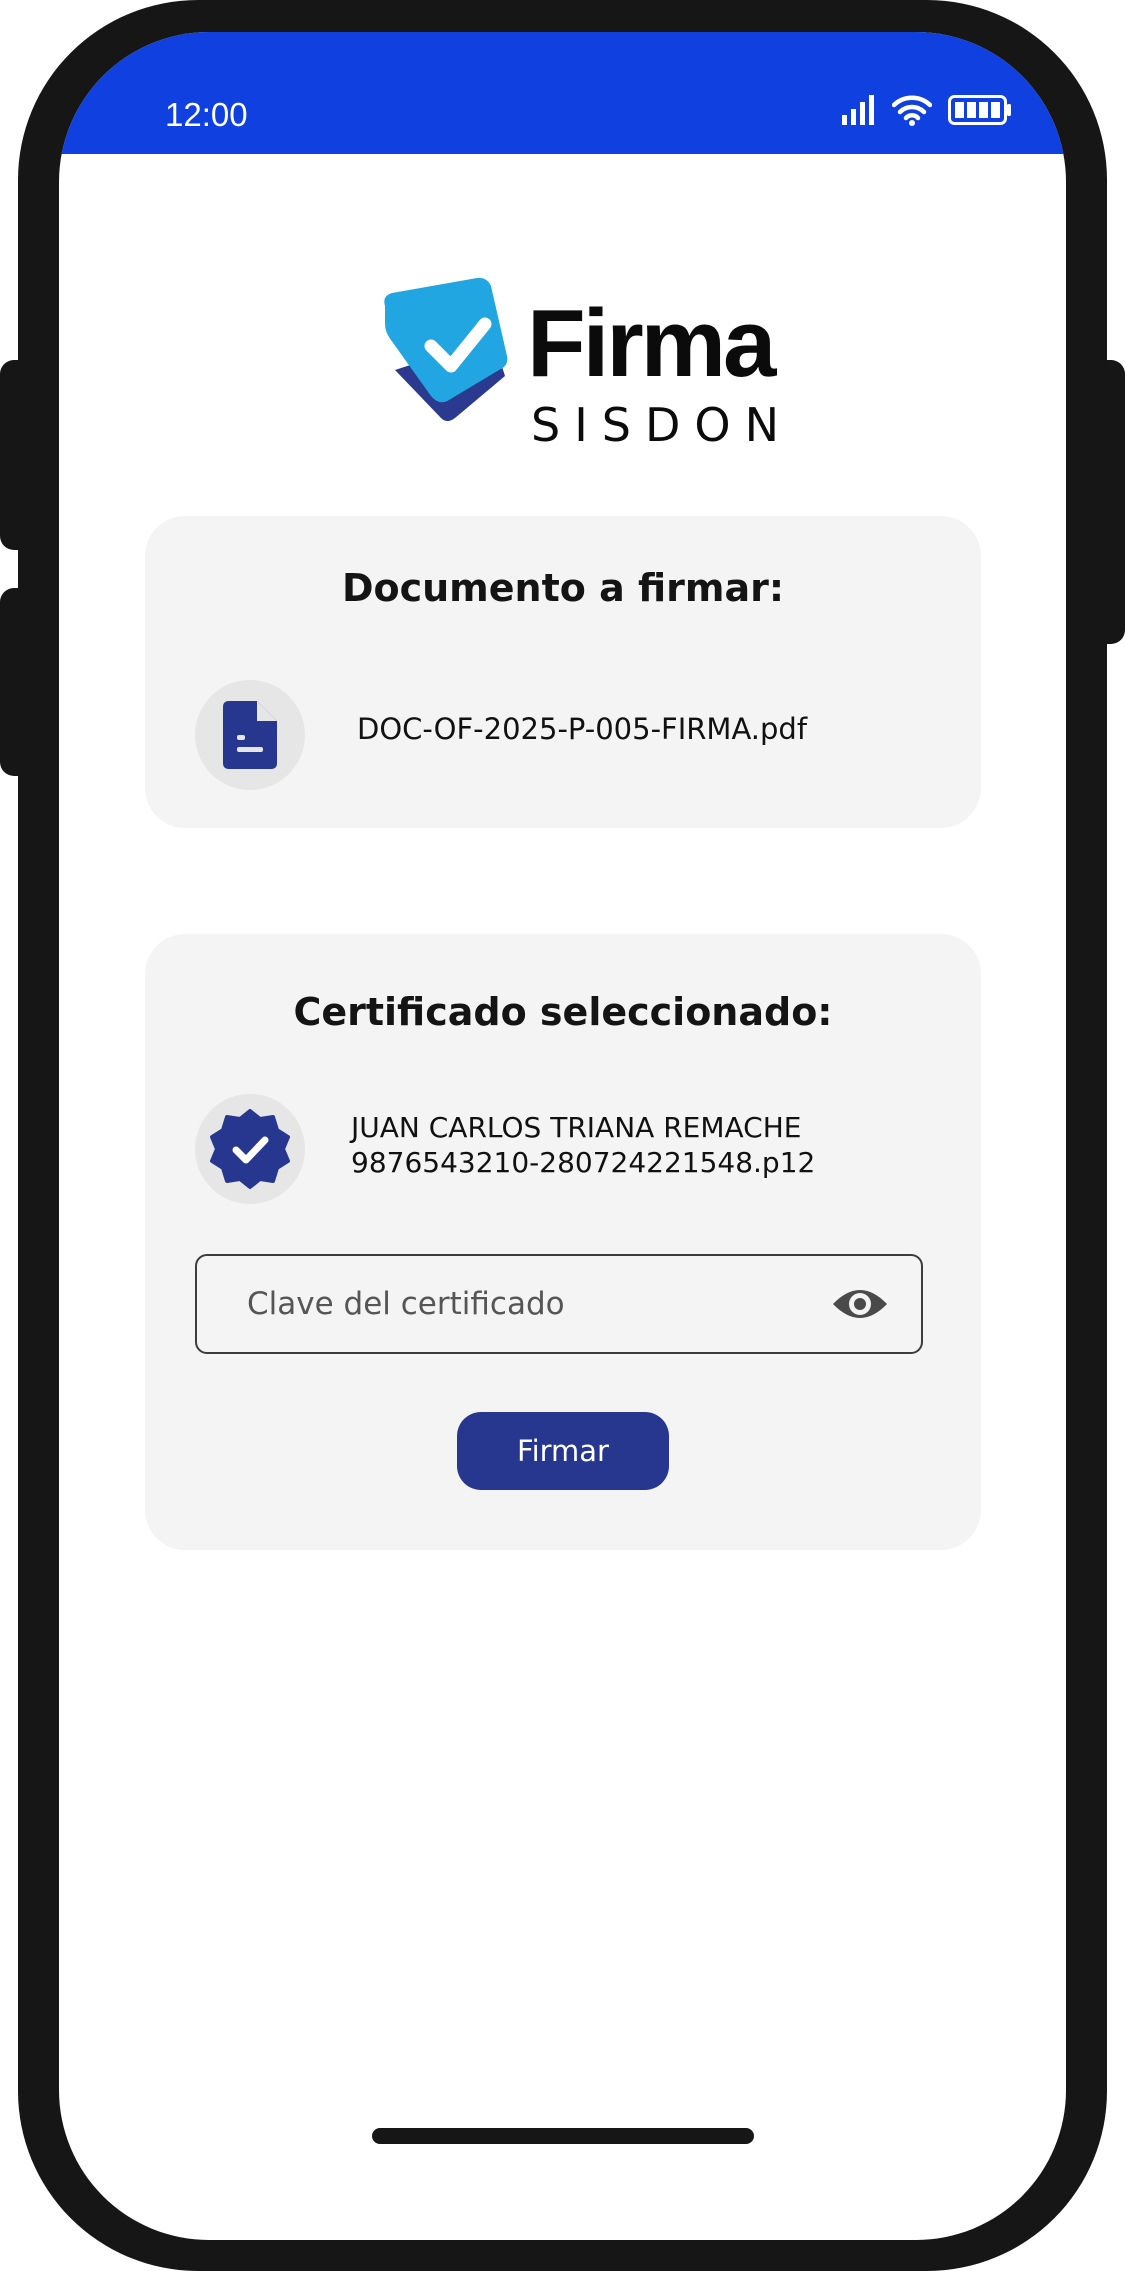  Describe the element at coordinates (562, 93) in the screenshot. I see `status-bar: 12:00` at that location.